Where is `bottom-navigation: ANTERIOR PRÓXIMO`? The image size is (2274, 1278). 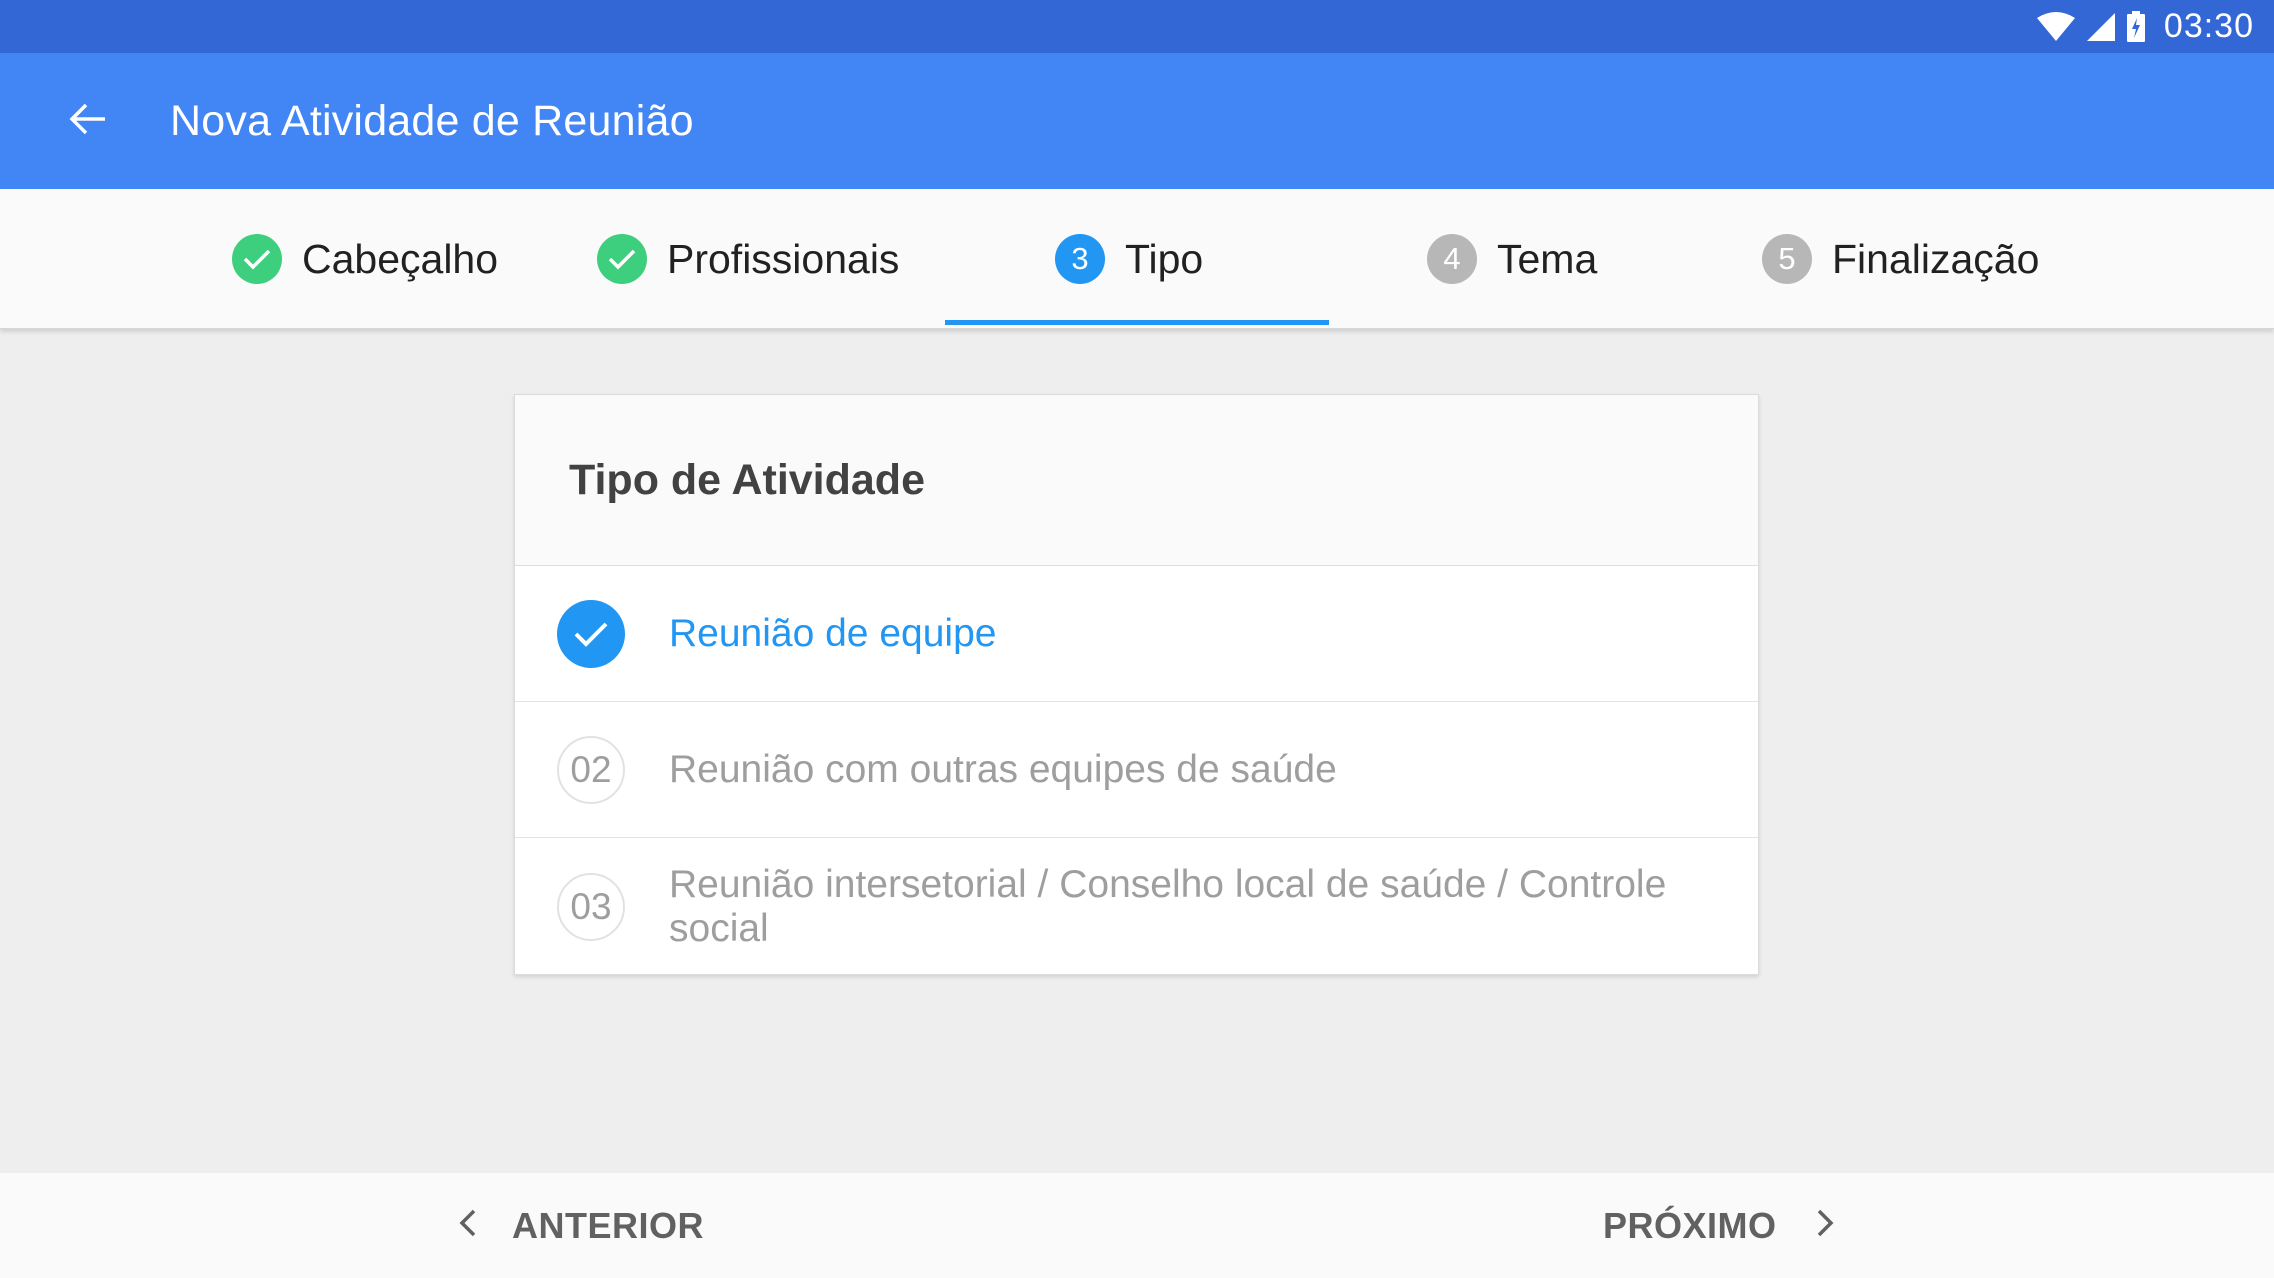
bottom-navigation: ANTERIOR PRÓXIMO is located at coordinates (1137, 1225).